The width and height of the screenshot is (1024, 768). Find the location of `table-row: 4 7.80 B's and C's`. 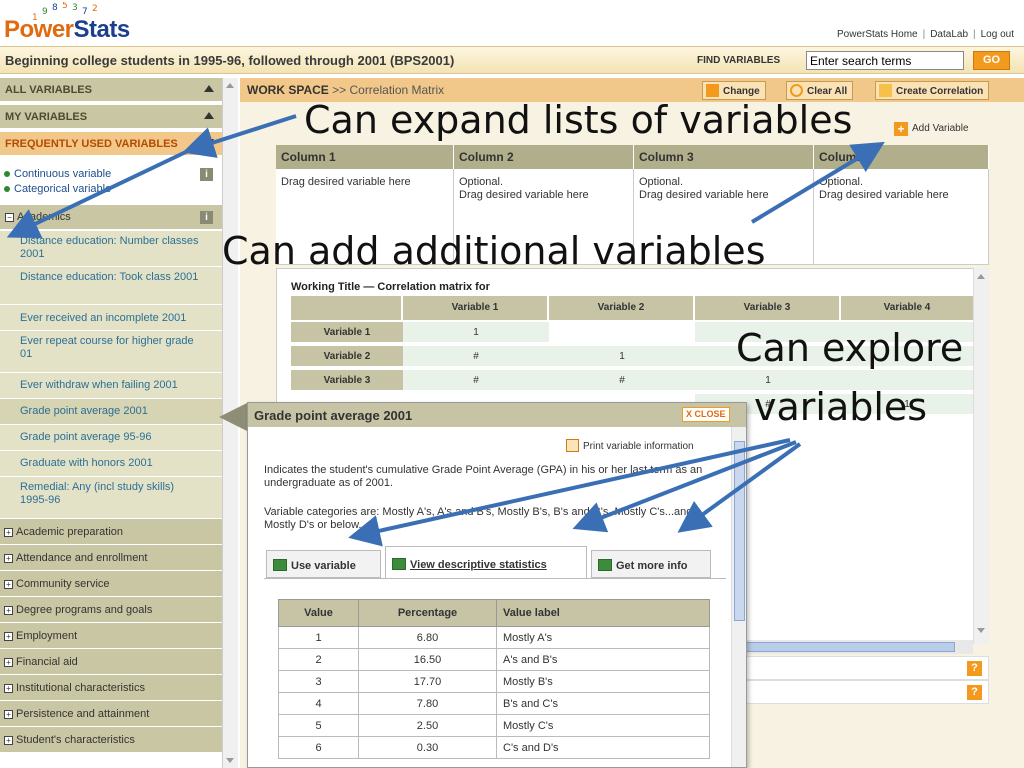

table-row: 4 7.80 B's and C's is located at coordinates (494, 703).